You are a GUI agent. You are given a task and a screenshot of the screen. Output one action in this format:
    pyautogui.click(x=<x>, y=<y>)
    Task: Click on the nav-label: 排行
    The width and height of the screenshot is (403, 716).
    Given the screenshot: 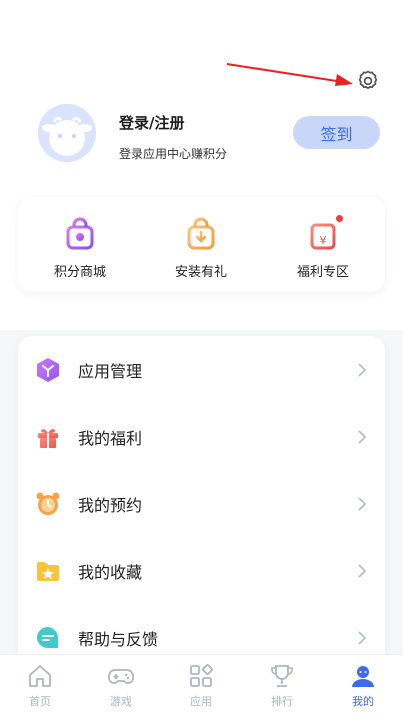 What is the action you would take?
    pyautogui.click(x=282, y=701)
    